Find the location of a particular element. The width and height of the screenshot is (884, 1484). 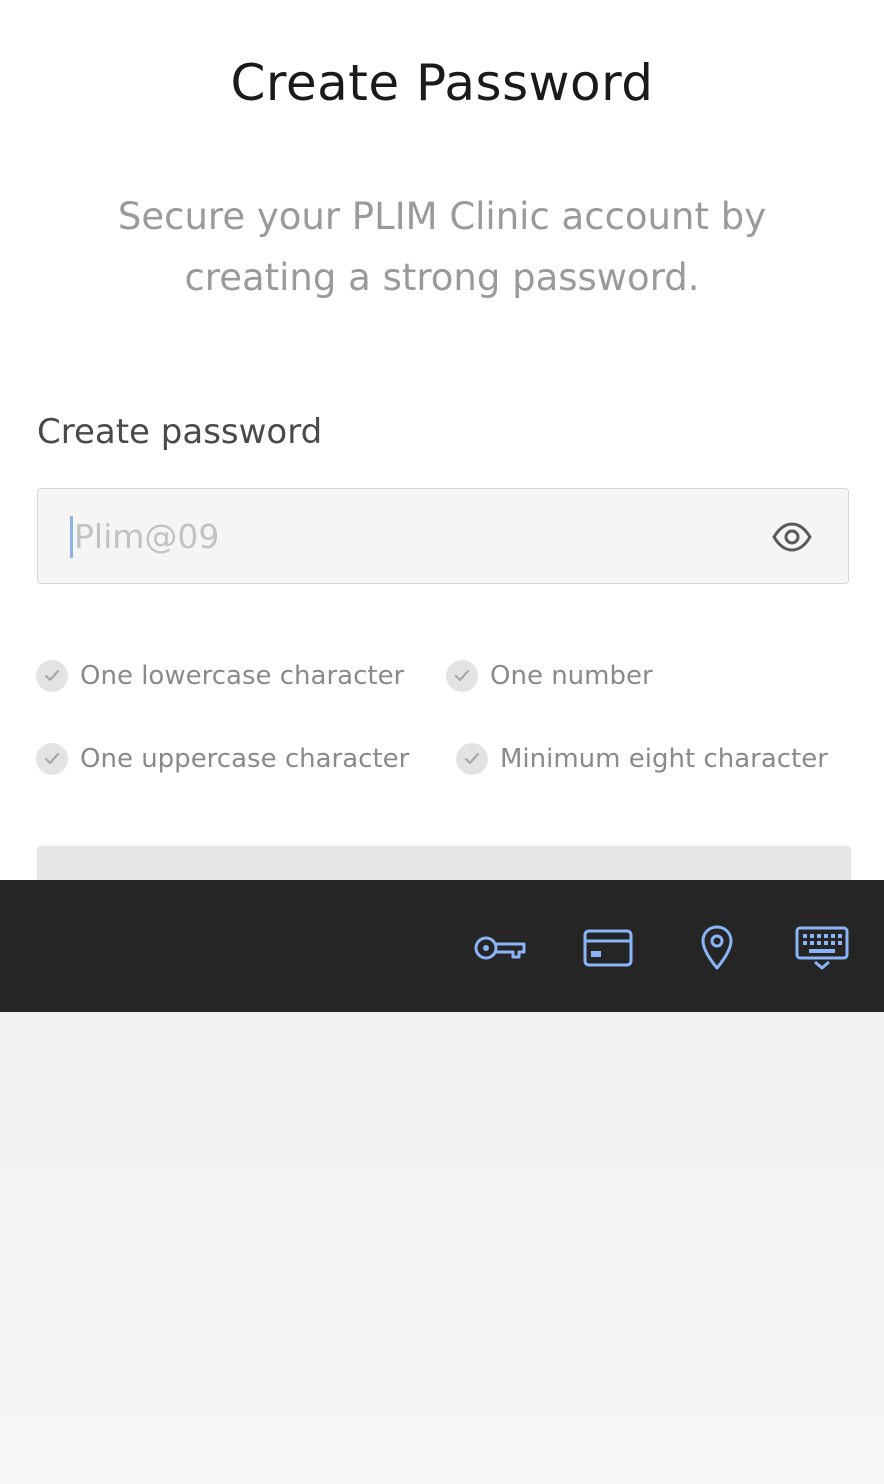

text-caret is located at coordinates (71, 537).